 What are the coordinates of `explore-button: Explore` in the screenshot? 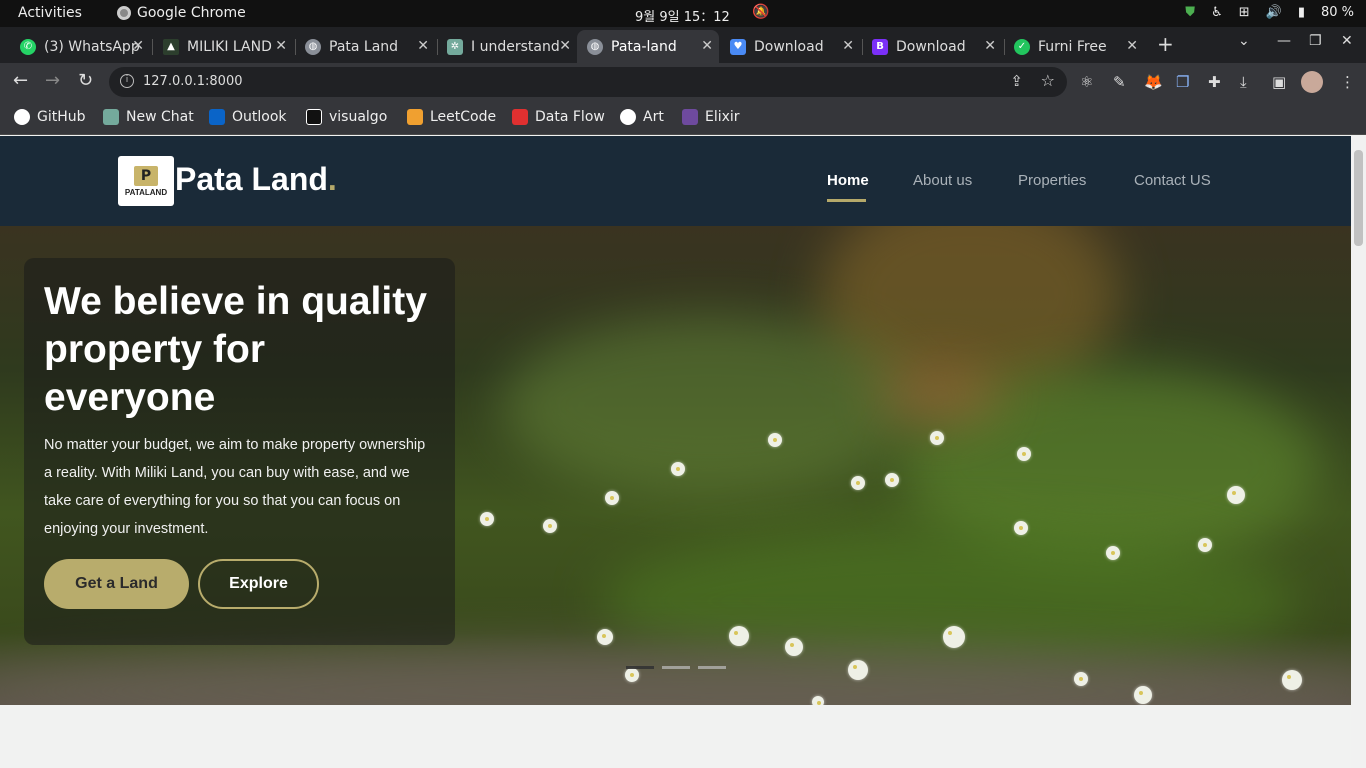 It's located at (258, 584).